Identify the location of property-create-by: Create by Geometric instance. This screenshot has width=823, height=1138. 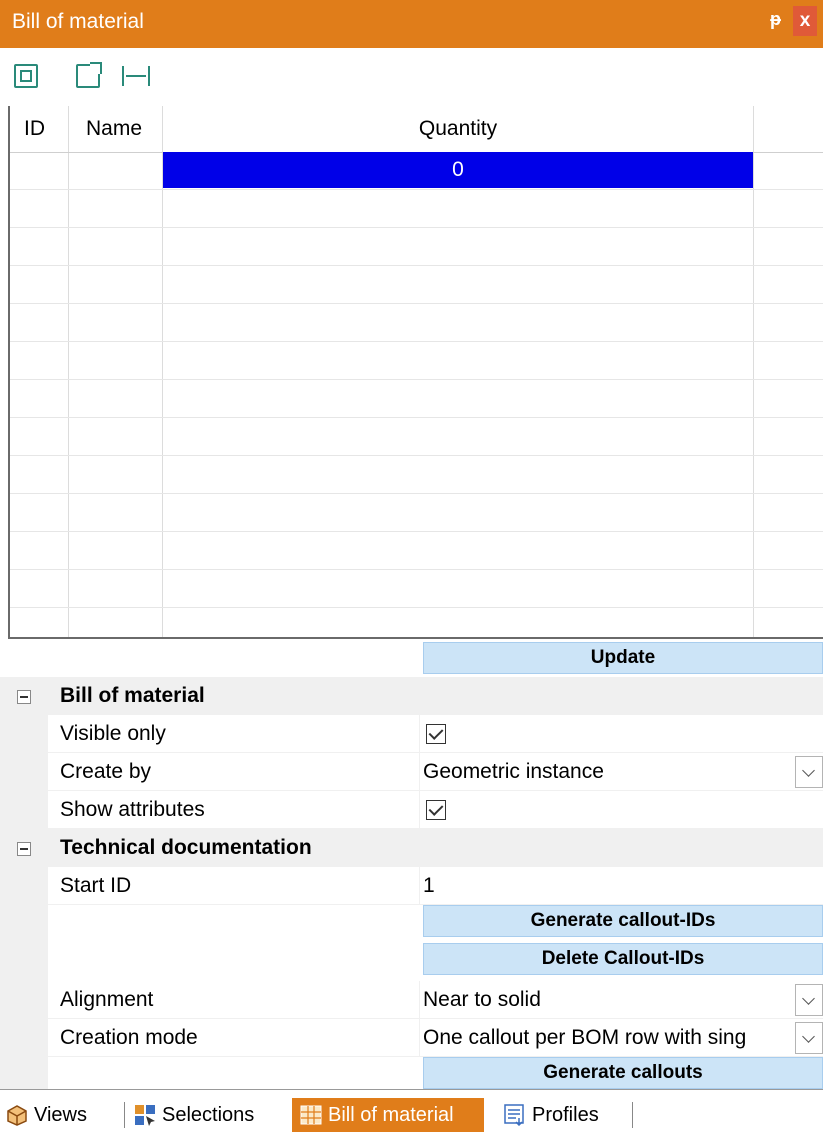
(435, 772).